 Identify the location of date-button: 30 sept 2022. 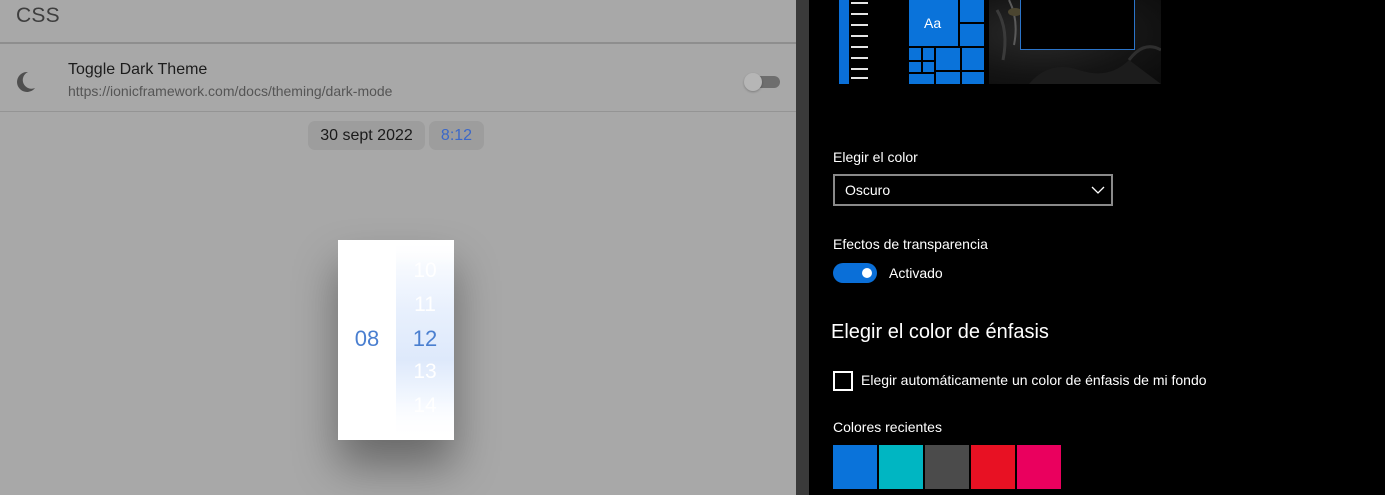
(366, 135).